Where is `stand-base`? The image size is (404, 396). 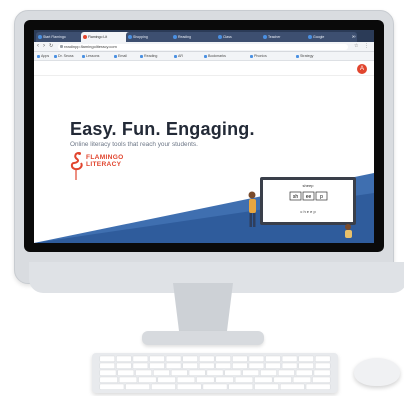
stand-base is located at coordinates (203, 338).